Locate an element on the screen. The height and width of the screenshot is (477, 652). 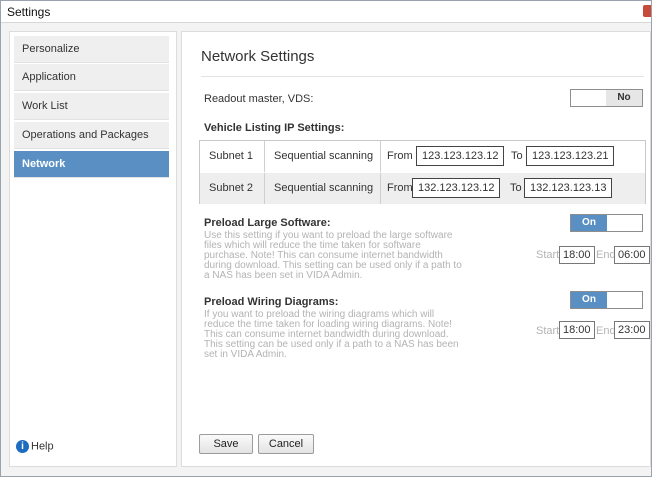
subnet-from-input: 132.123.123.12 is located at coordinates (456, 188).